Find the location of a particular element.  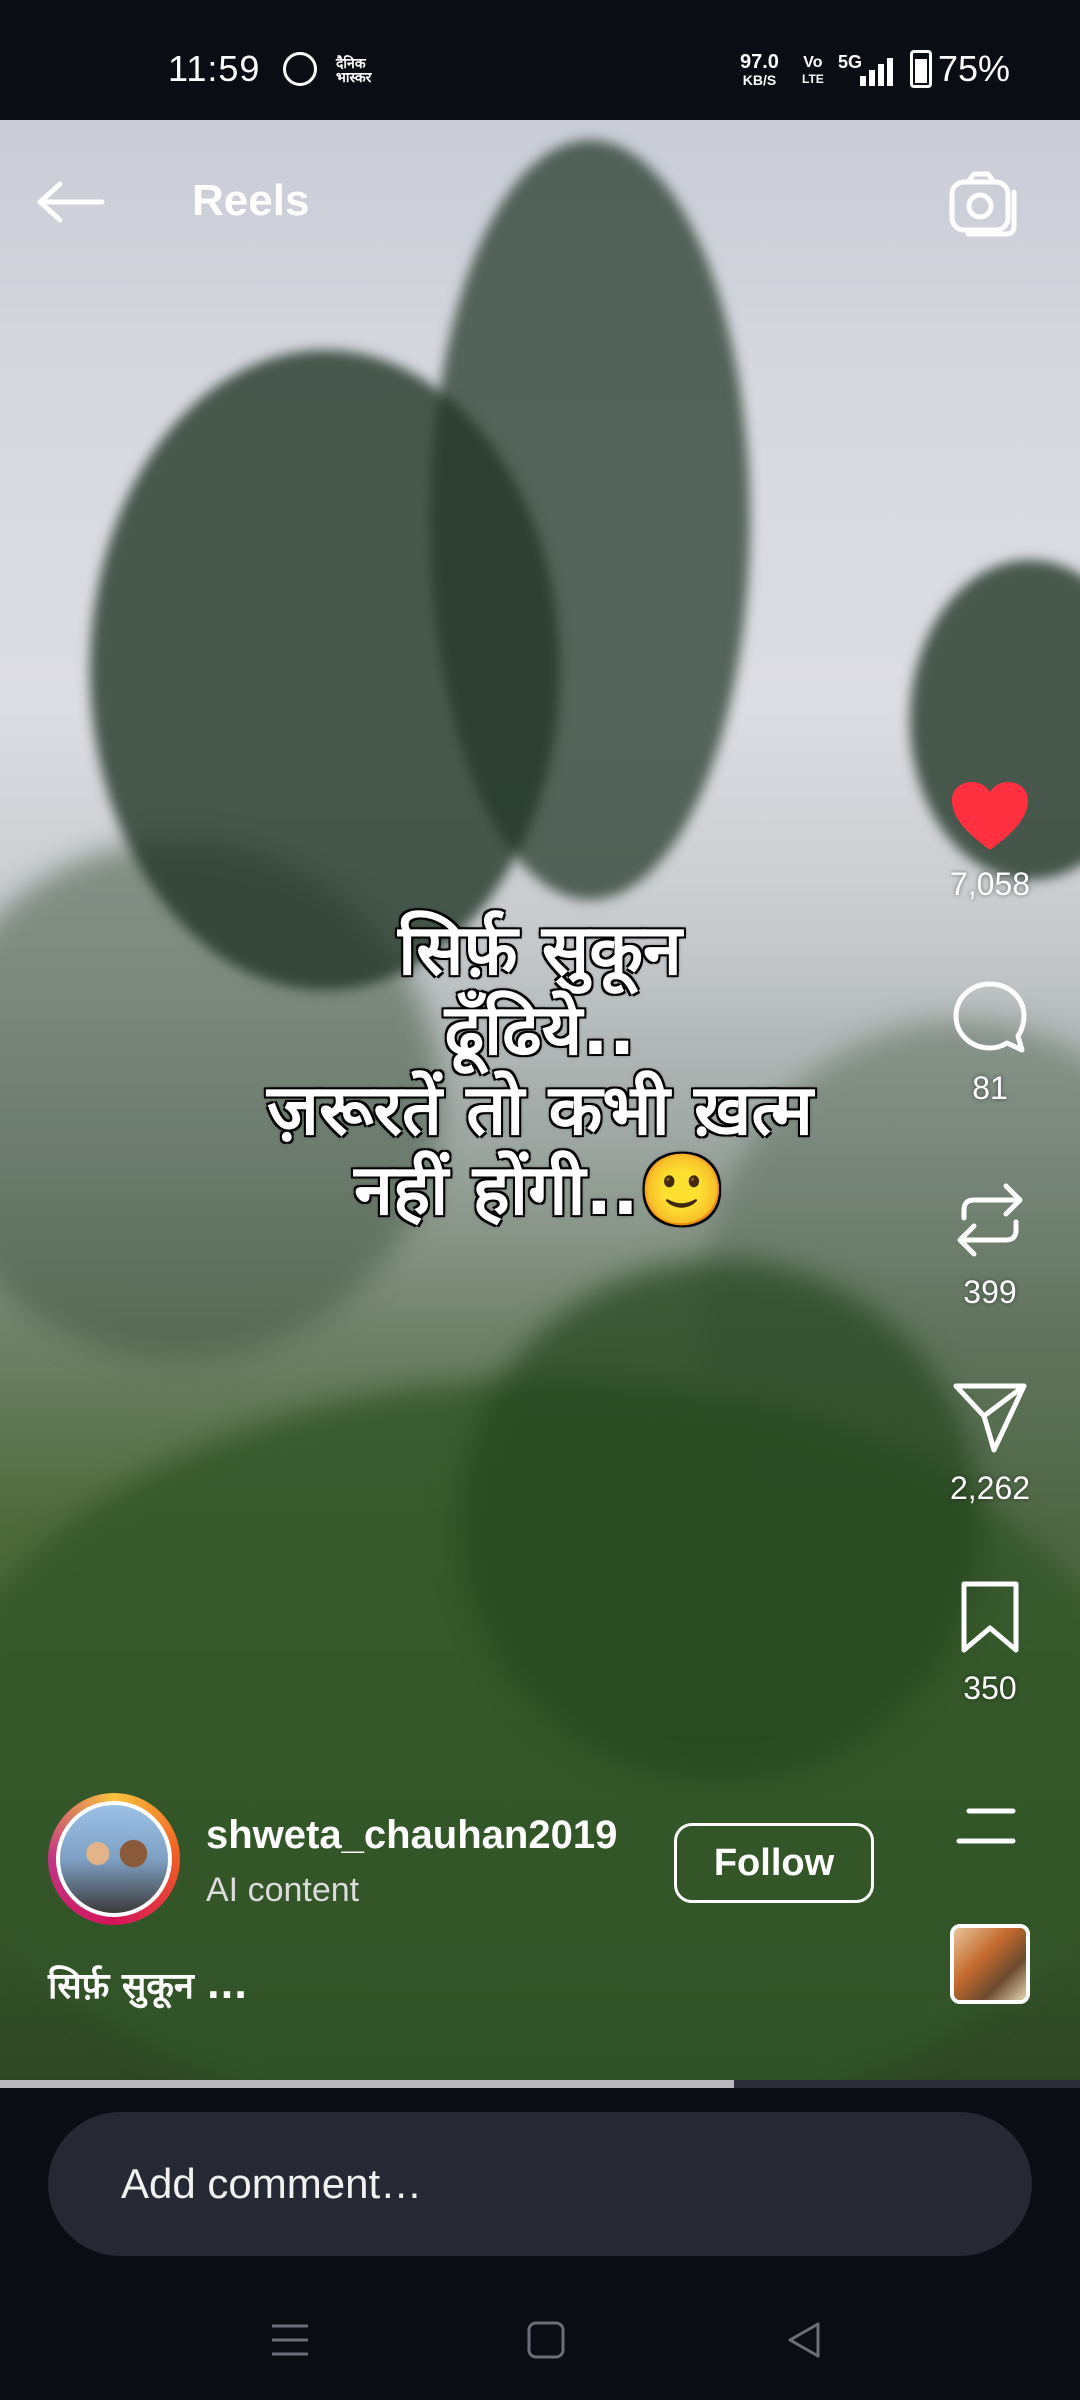

like-button: 7,058 is located at coordinates (990, 841).